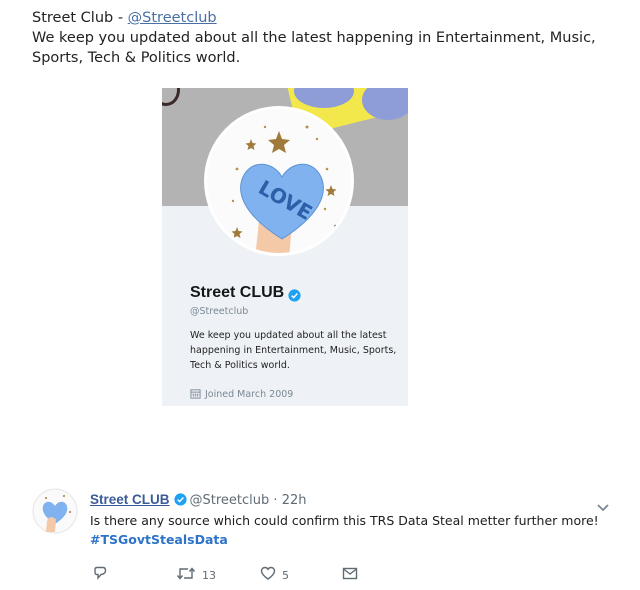 The width and height of the screenshot is (640, 590). I want to click on like-button: 5, so click(274, 575).